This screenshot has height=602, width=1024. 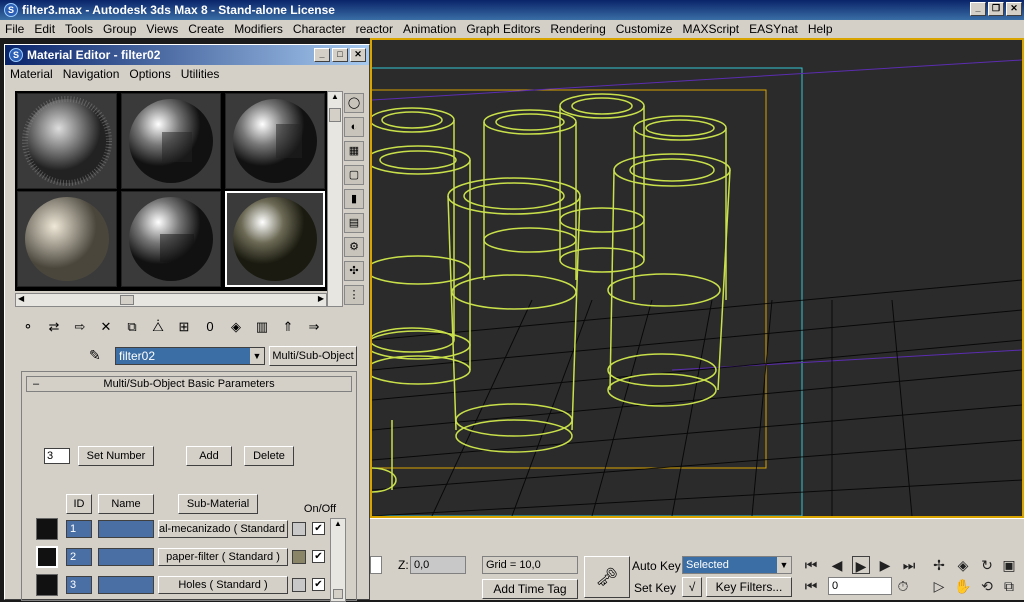 What do you see at coordinates (79, 504) in the screenshot?
I see `id-sort-button: ID` at bounding box center [79, 504].